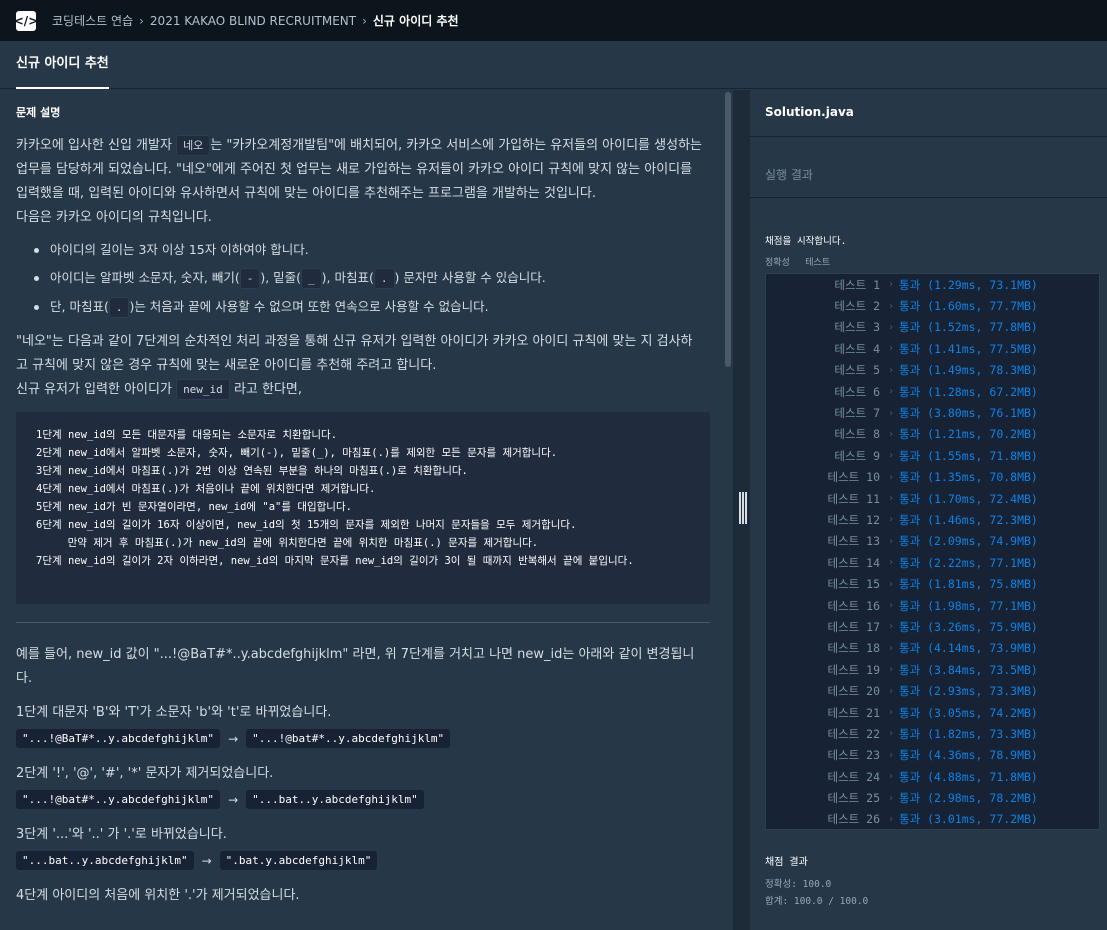 The width and height of the screenshot is (1107, 930). Describe the element at coordinates (853, 733) in the screenshot. I see `test-label: 테스트 22` at that location.